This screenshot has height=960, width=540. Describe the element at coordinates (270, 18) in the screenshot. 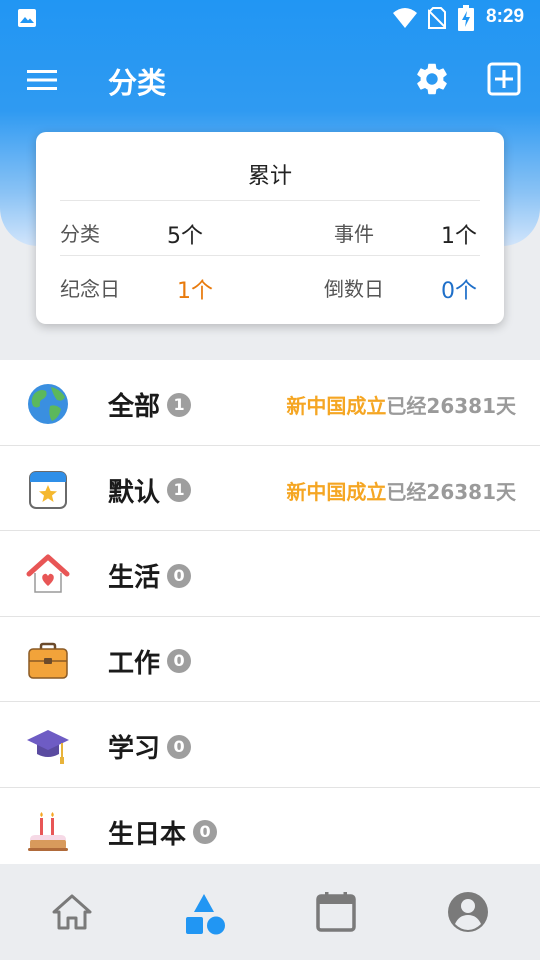

I see `status-bar: 8:29` at that location.